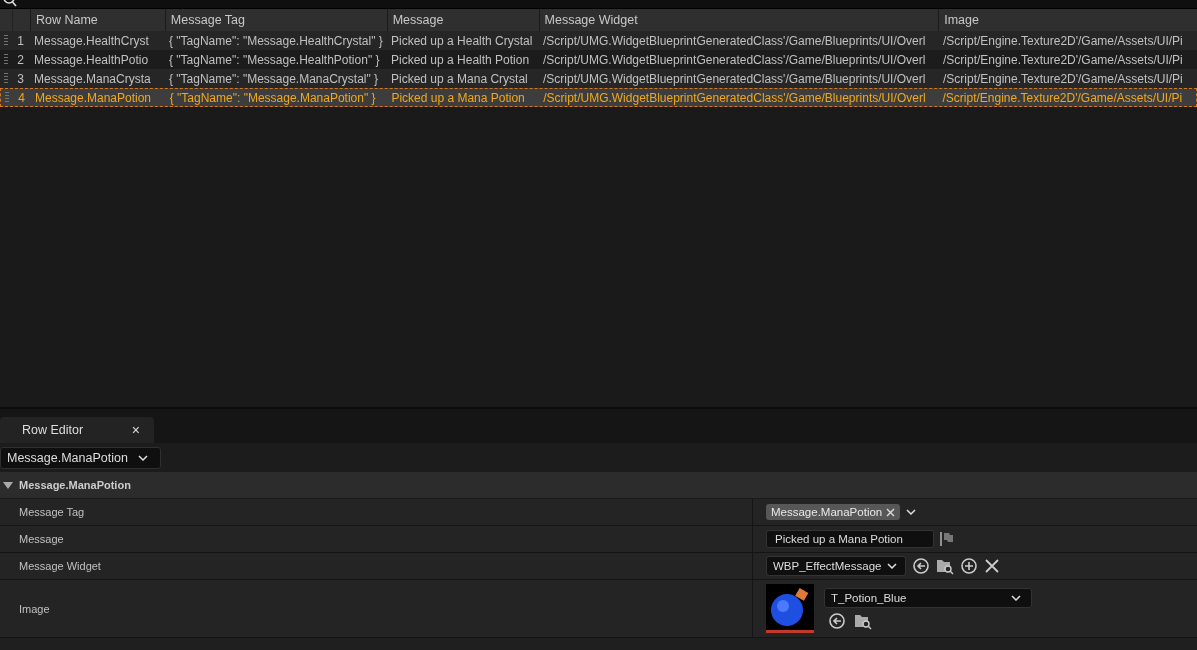  I want to click on clear-icon, so click(992, 566).